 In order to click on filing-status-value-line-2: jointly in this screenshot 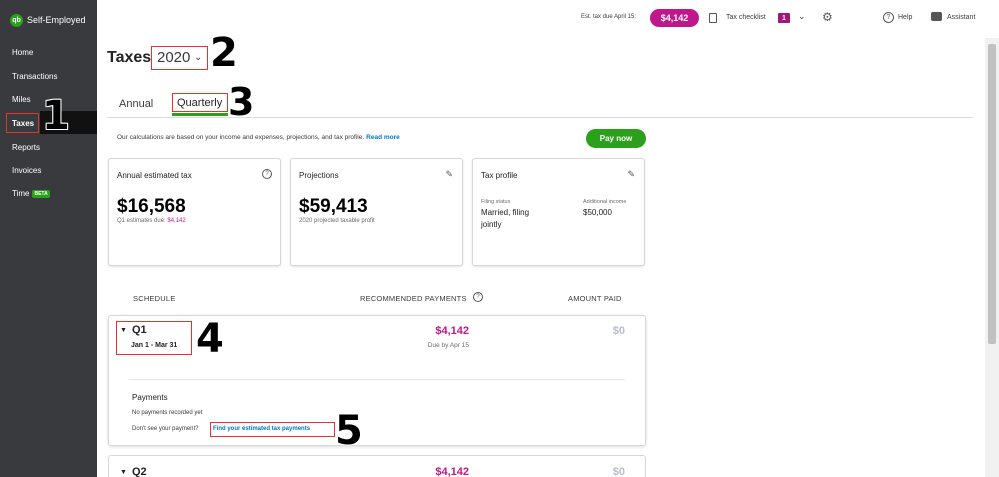, I will do `click(491, 224)`.